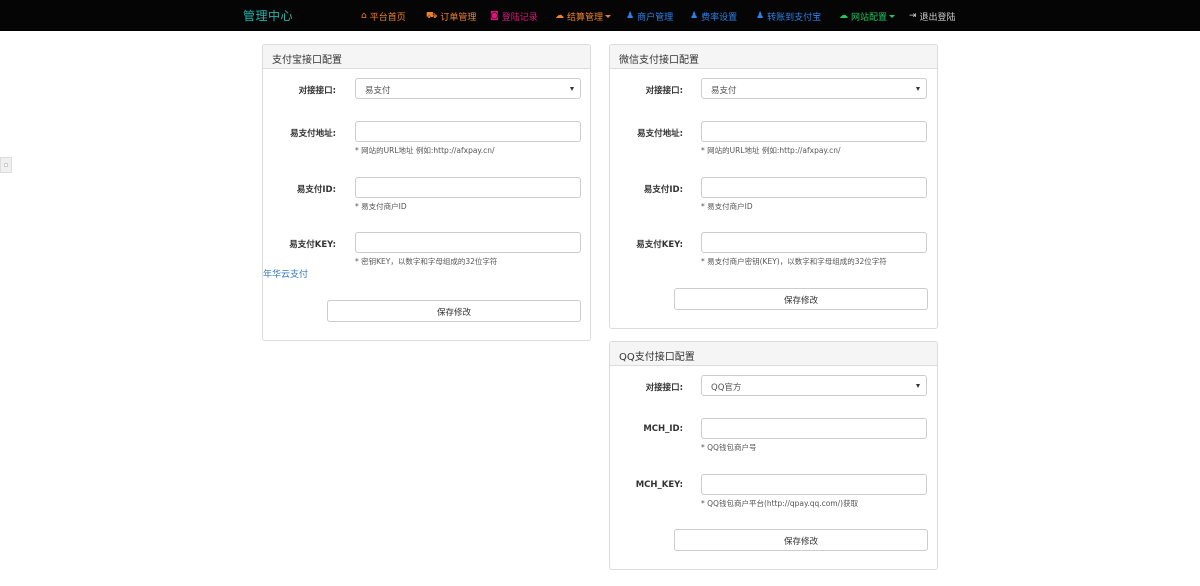 The image size is (1200, 586). I want to click on nav-item-home: ⌂ 平台首页, so click(383, 16).